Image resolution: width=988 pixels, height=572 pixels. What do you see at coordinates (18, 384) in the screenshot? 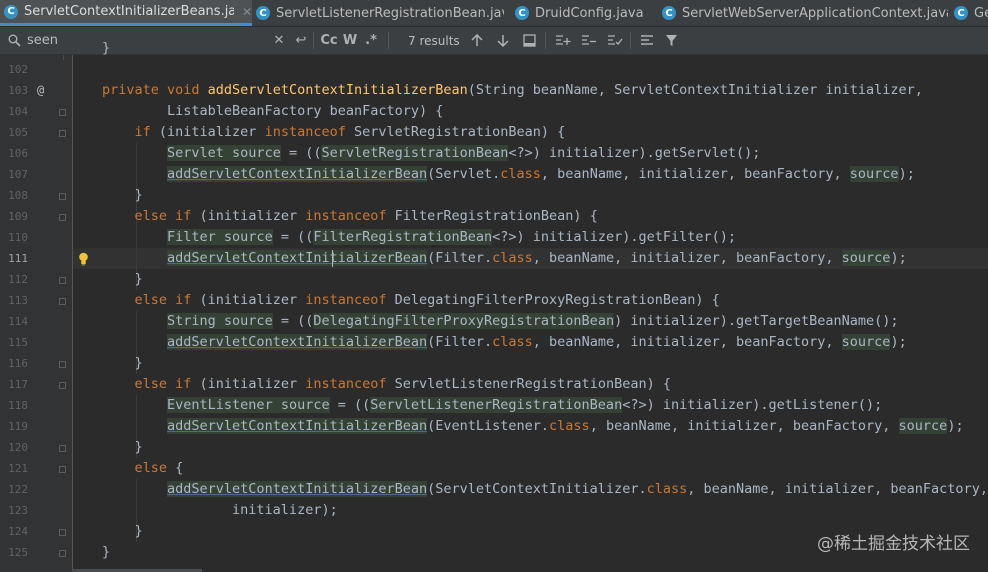
I see `line-number: 117` at bounding box center [18, 384].